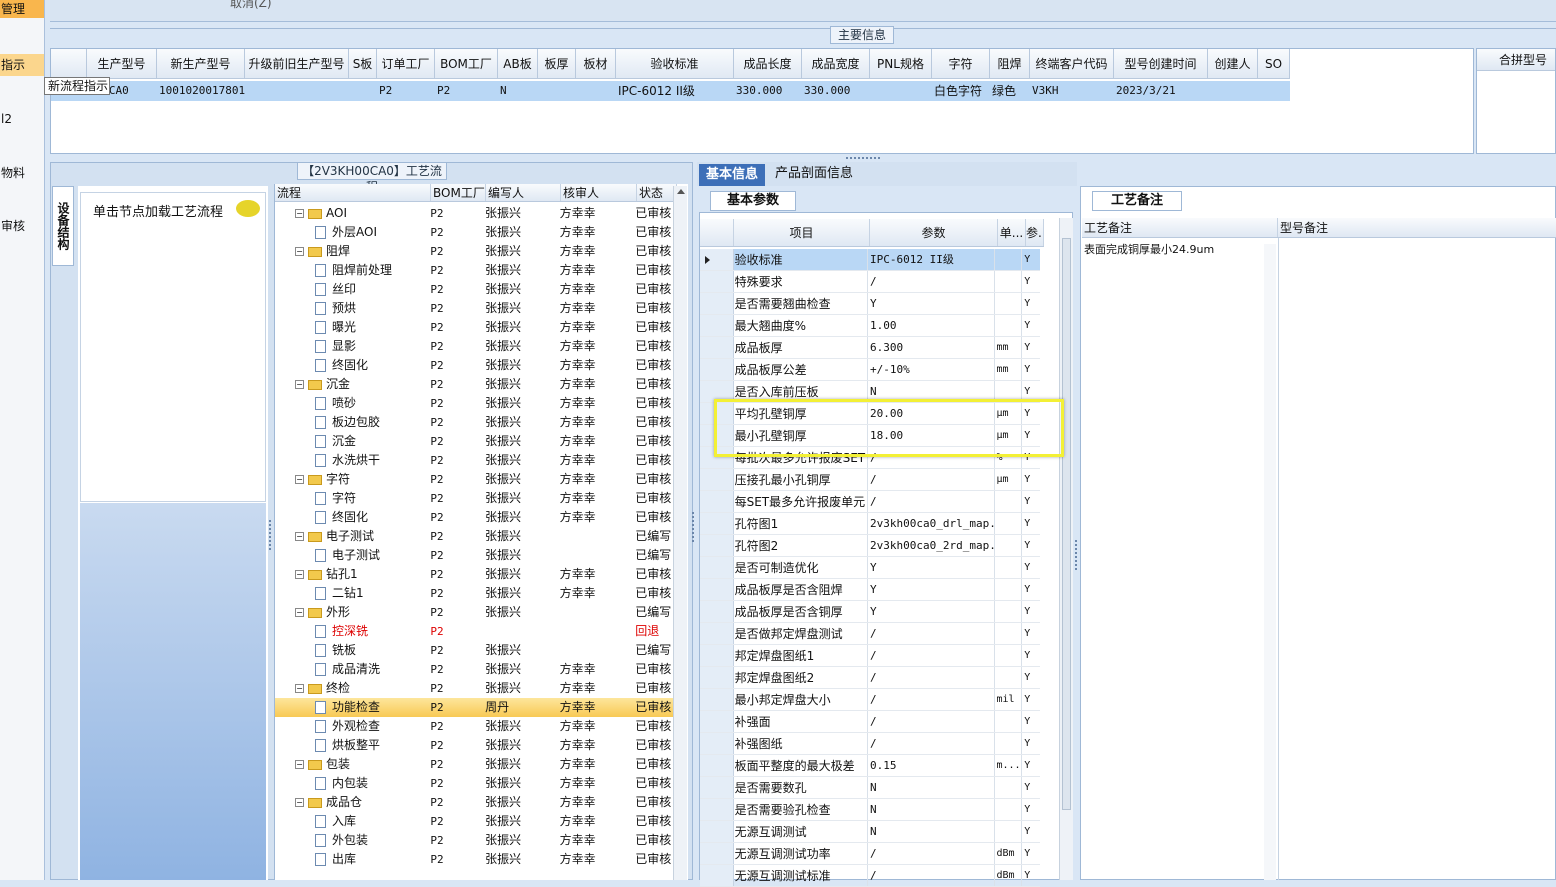 Image resolution: width=1556 pixels, height=887 pixels. Describe the element at coordinates (201, 91) in the screenshot. I see `grid-cell: 10010200178015` at that location.